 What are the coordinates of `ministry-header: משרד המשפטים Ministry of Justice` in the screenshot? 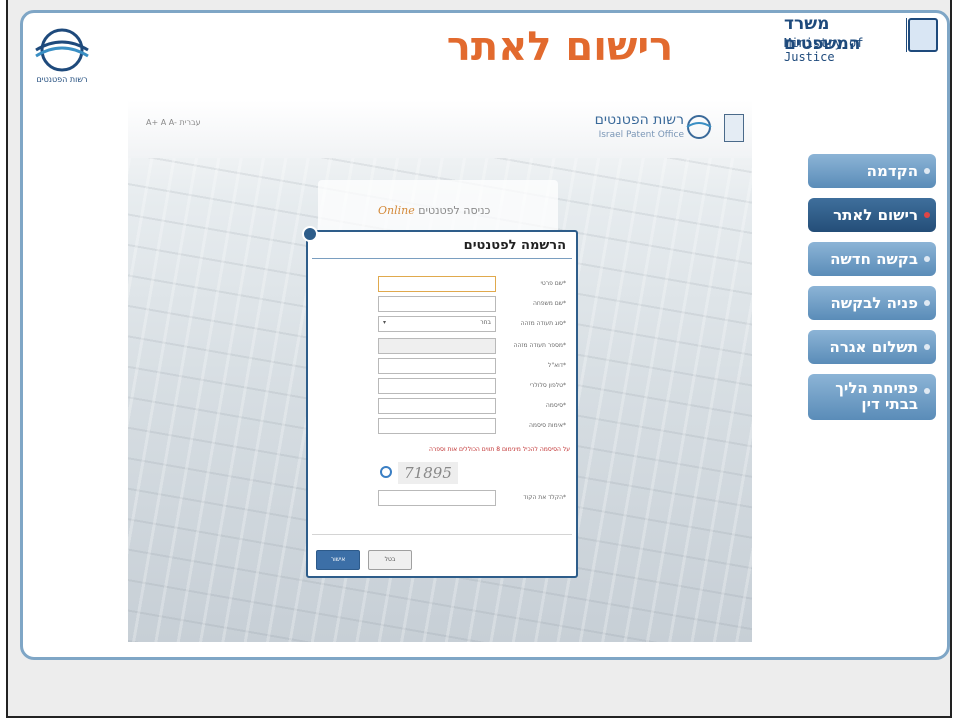 It's located at (864, 36).